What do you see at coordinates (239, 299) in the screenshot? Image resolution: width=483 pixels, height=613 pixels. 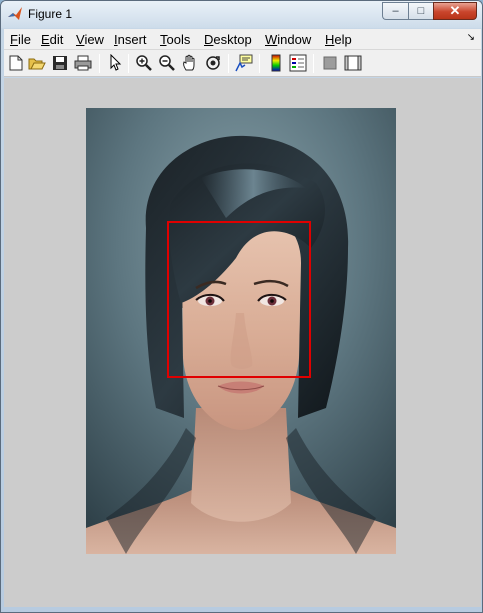 I see `detection-bounding-box` at bounding box center [239, 299].